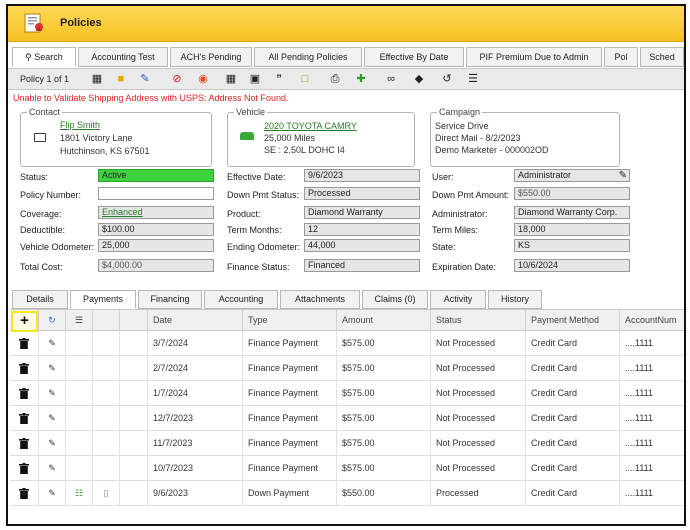 The width and height of the screenshot is (690, 530). I want to click on product-label: Product:, so click(244, 214).